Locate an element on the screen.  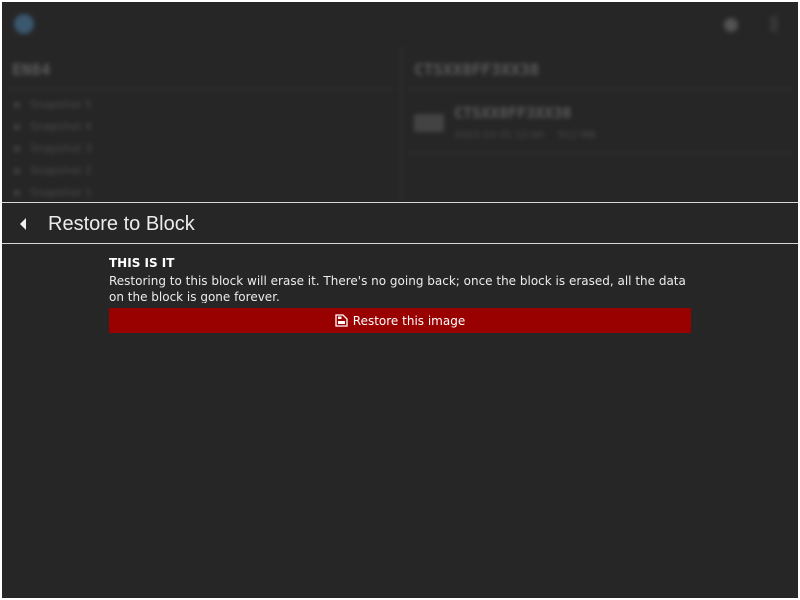
list-item: Snapshot 4 is located at coordinates (53, 127).